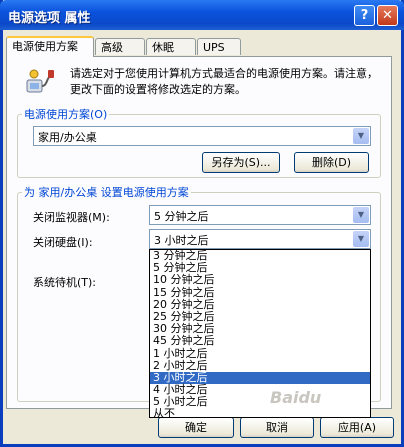 The height and width of the screenshot is (447, 404). Describe the element at coordinates (63, 242) in the screenshot. I see `disk-label: 关闭硬盘(I):` at that location.